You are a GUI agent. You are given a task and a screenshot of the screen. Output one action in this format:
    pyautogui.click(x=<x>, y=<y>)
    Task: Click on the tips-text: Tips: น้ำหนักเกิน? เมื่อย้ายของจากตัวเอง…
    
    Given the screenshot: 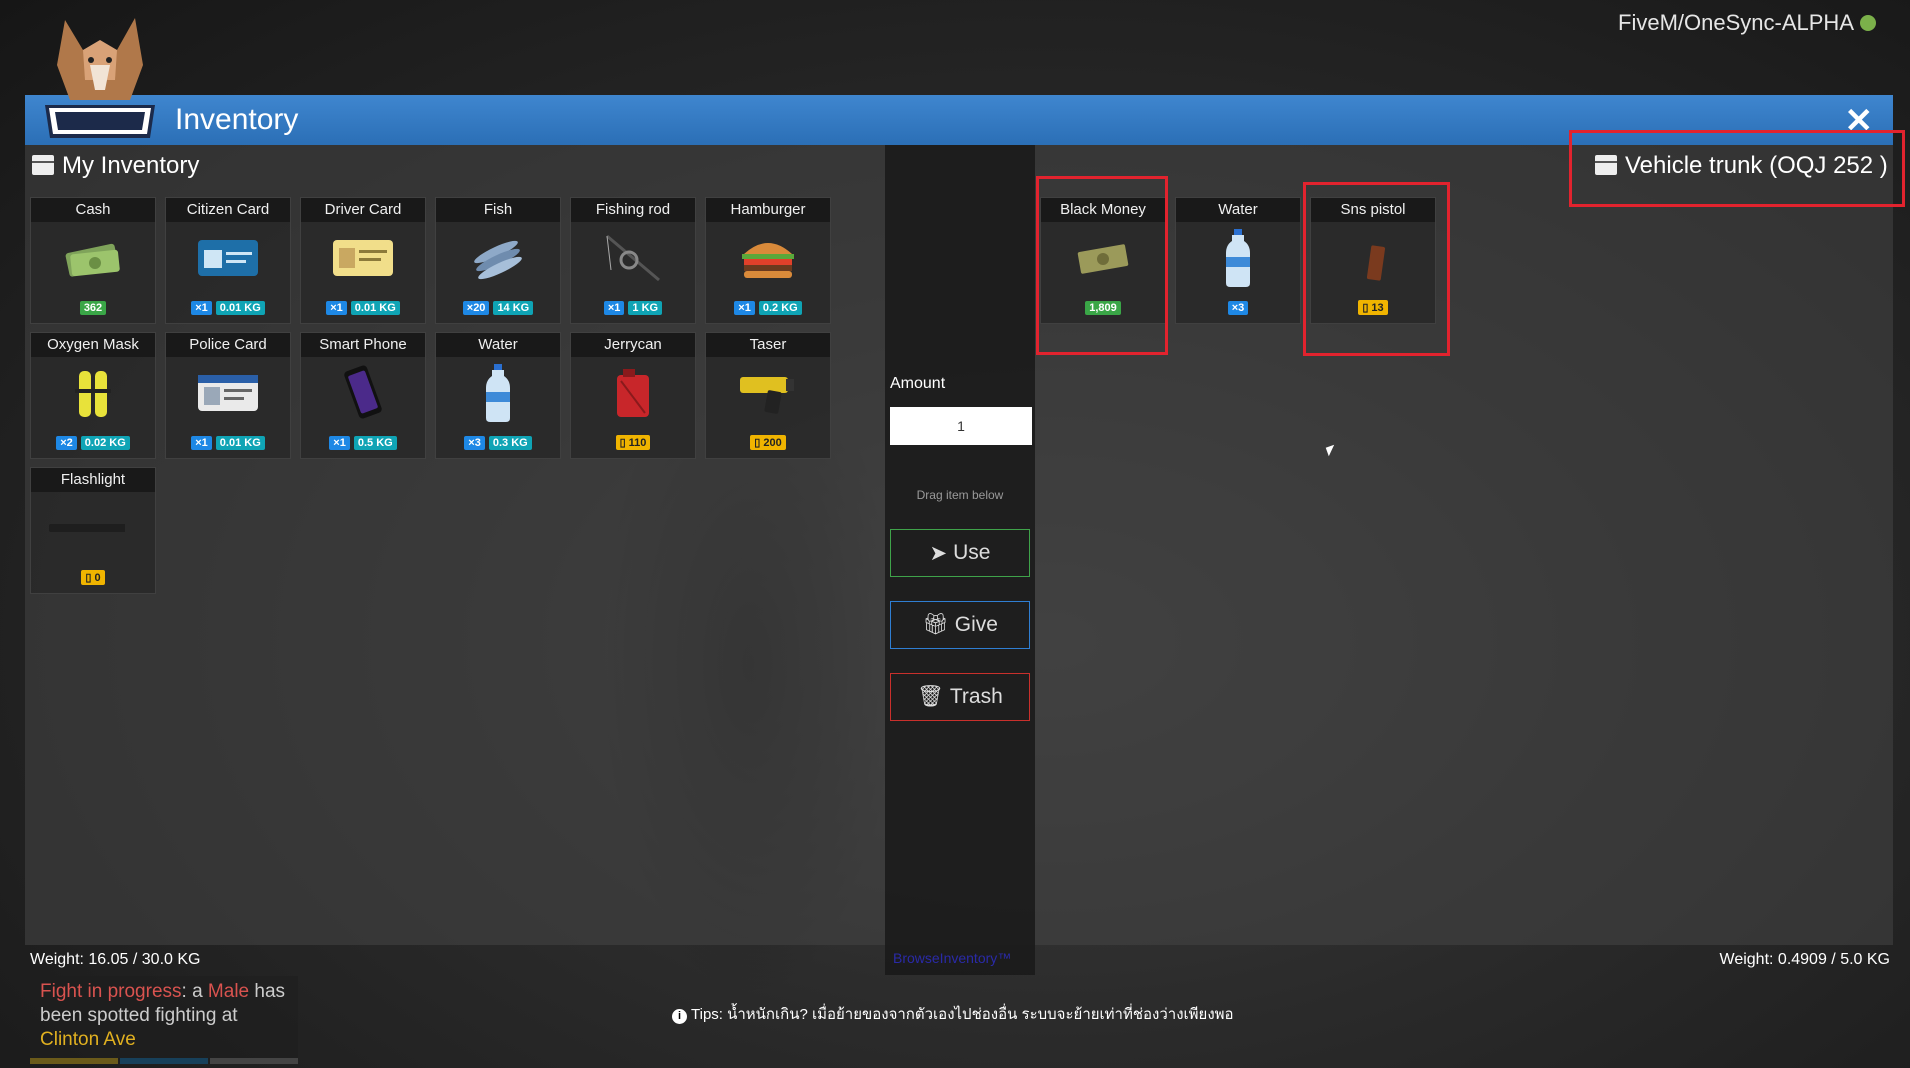 What is the action you would take?
    pyautogui.click(x=962, y=1014)
    